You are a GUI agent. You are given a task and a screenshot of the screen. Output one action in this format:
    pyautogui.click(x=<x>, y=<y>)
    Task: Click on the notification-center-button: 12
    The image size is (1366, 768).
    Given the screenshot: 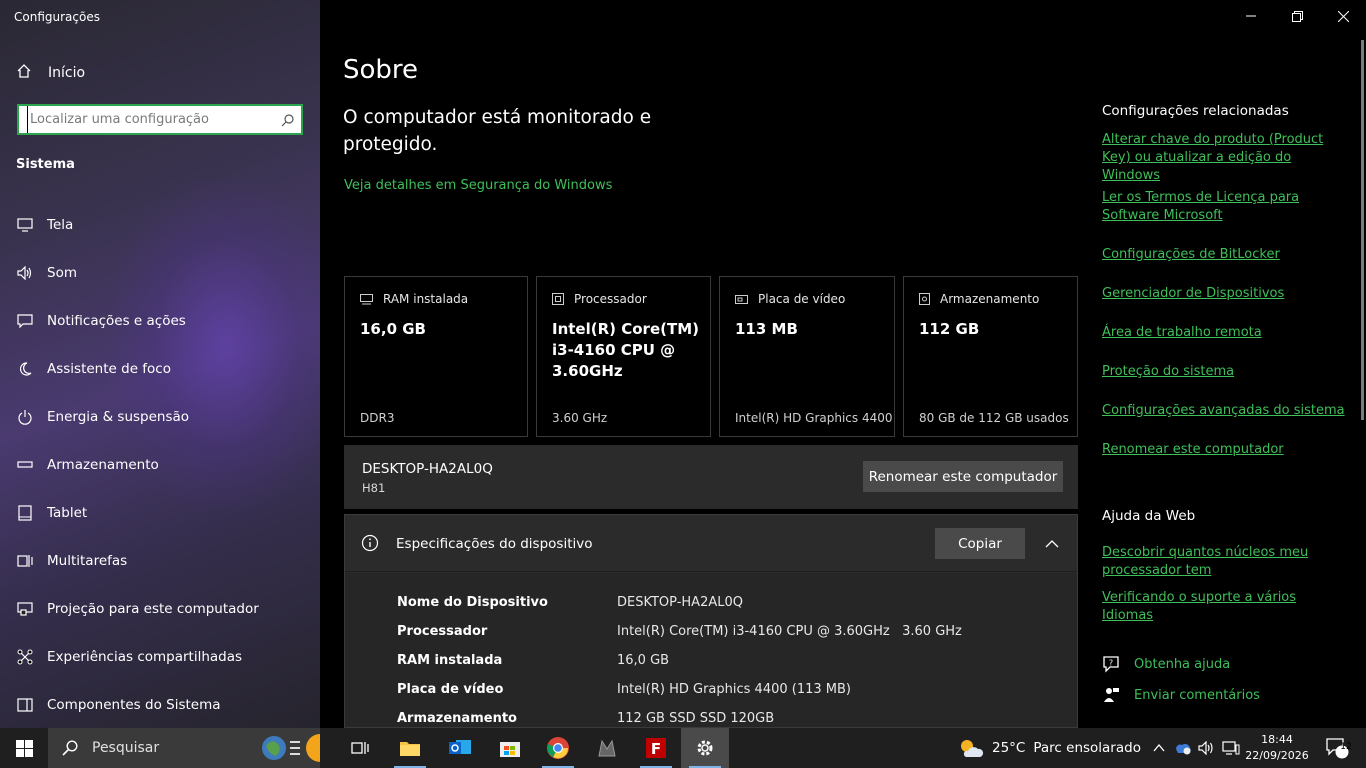 What is the action you would take?
    pyautogui.click(x=1338, y=748)
    